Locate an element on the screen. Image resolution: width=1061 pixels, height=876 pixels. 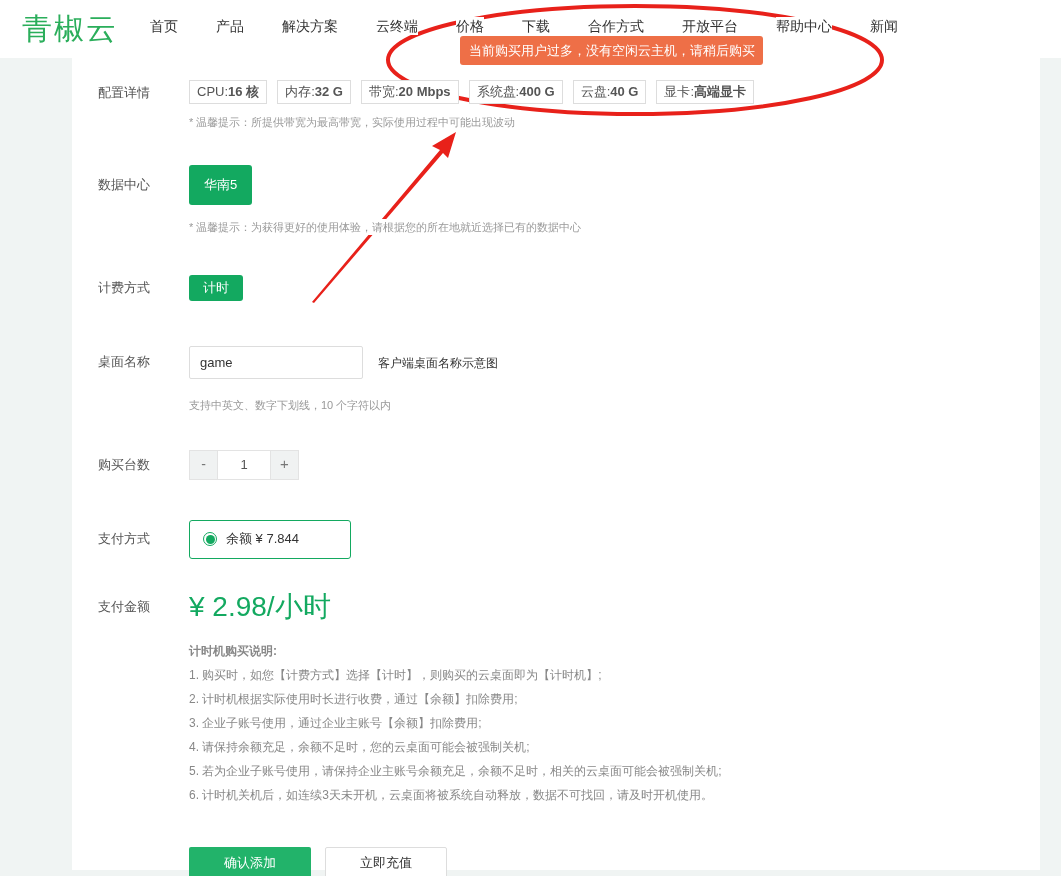
hint-text: 支持中英文、数字下划线，10 个字符以内 is located at coordinates (290, 405).